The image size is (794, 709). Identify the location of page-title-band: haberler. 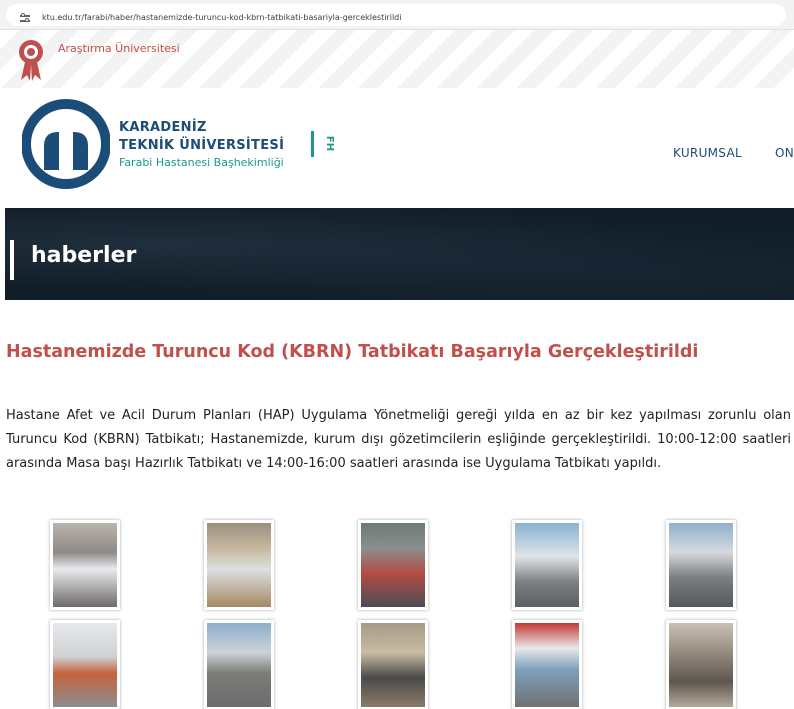
(399, 254).